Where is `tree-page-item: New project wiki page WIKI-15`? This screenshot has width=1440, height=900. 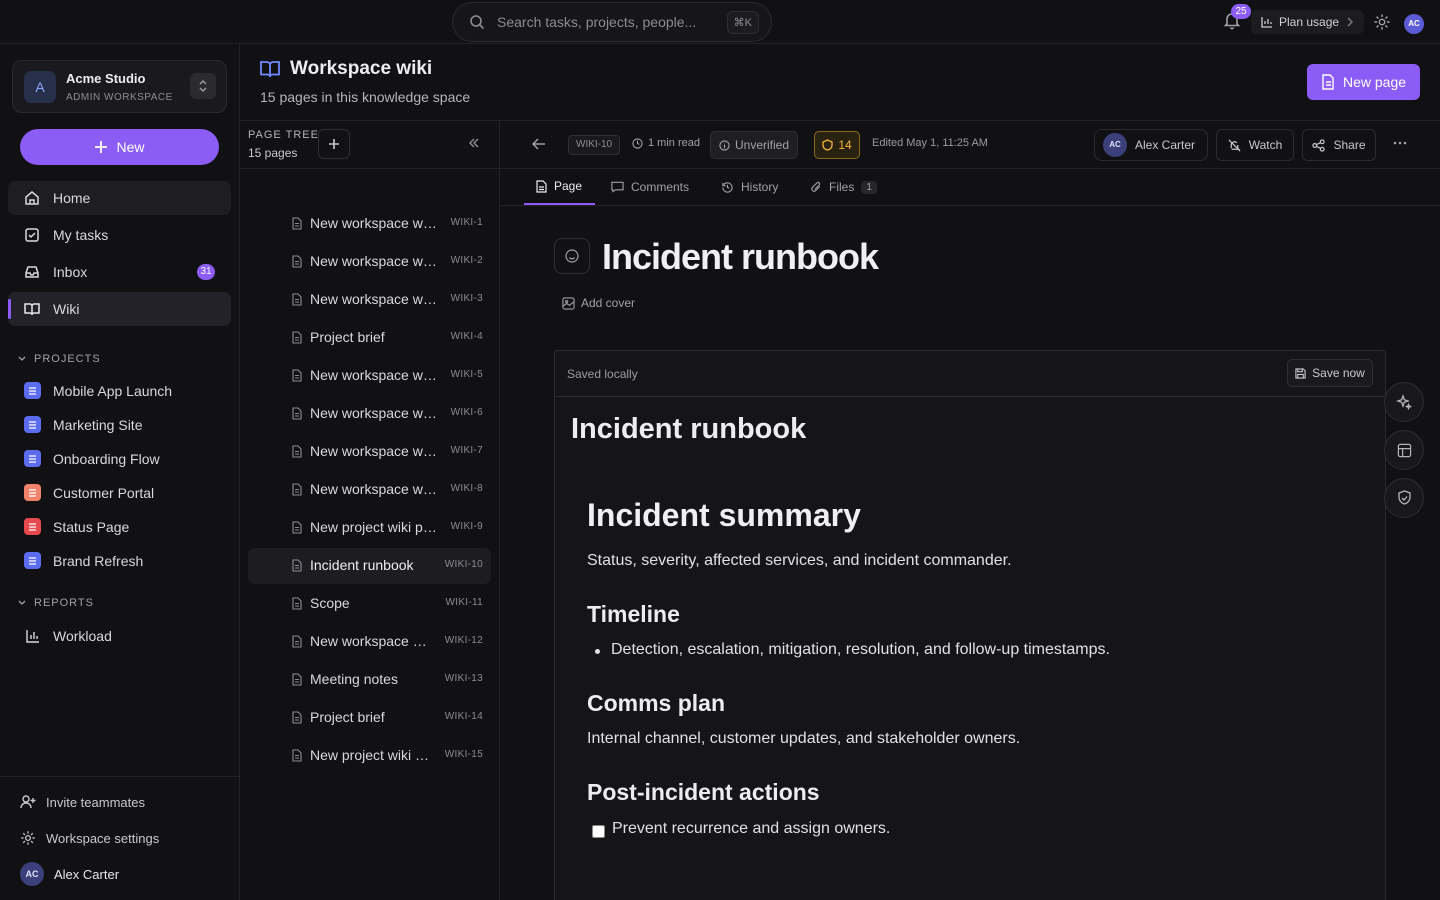
tree-page-item: New project wiki page WIKI-15 is located at coordinates (369, 756).